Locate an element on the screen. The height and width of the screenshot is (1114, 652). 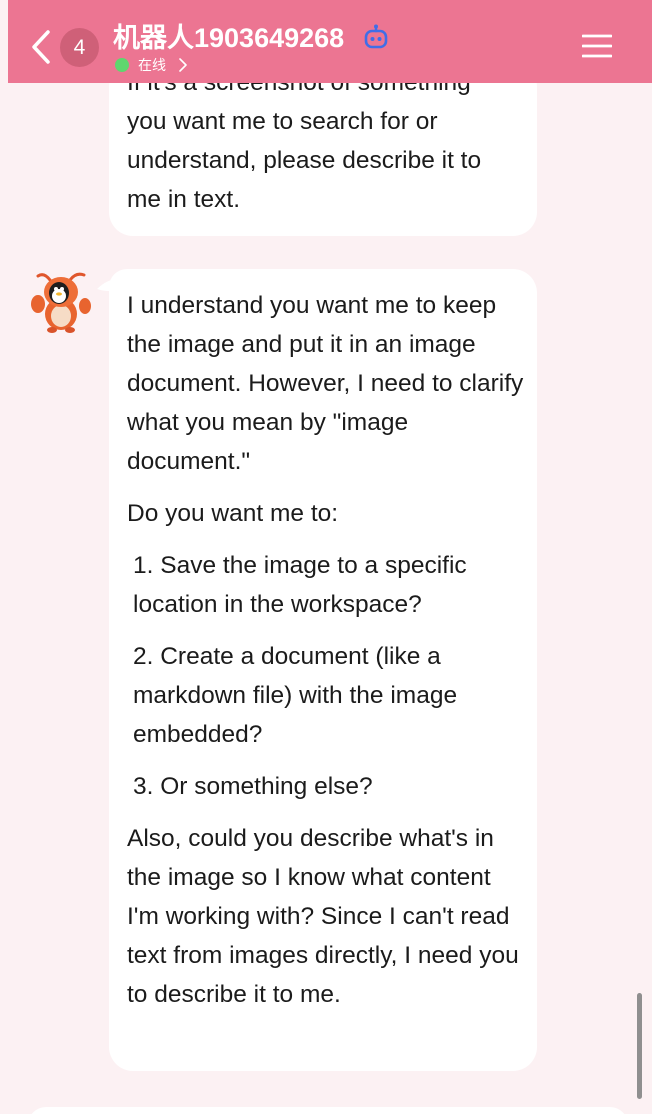
back-button is located at coordinates (41, 47).